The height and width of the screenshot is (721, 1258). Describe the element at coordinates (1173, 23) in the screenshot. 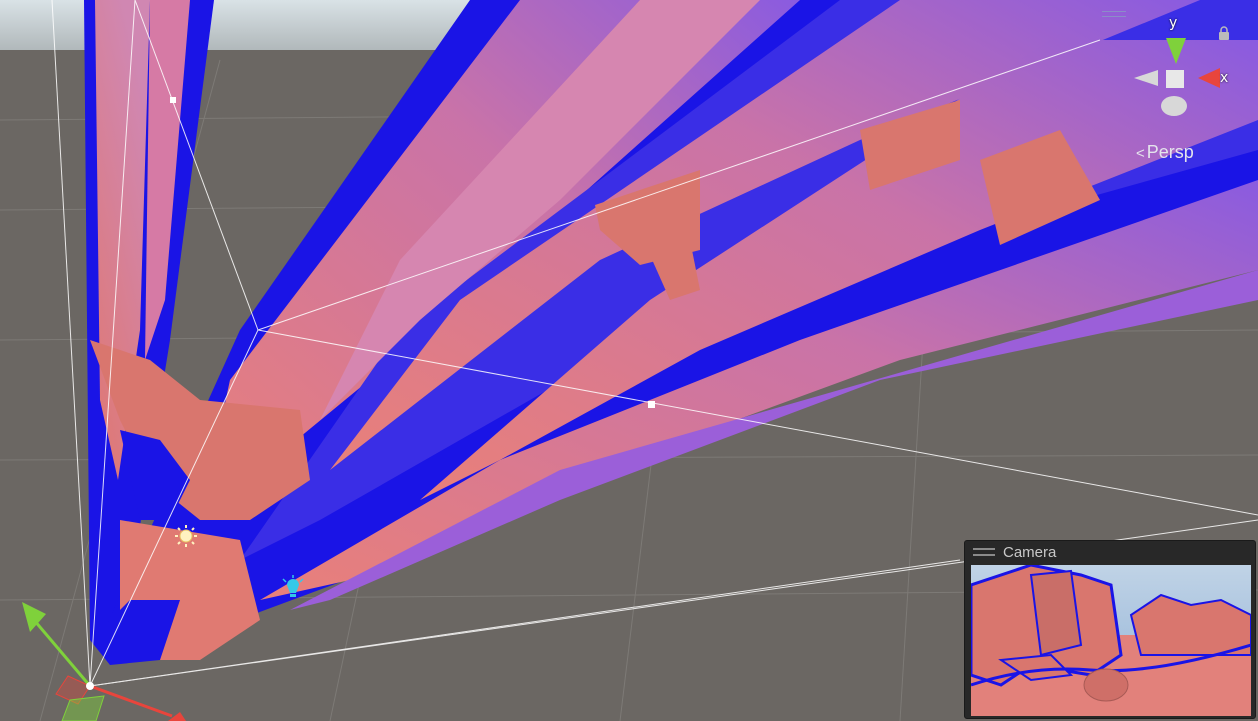

I see `gizmo-y-label: y` at that location.